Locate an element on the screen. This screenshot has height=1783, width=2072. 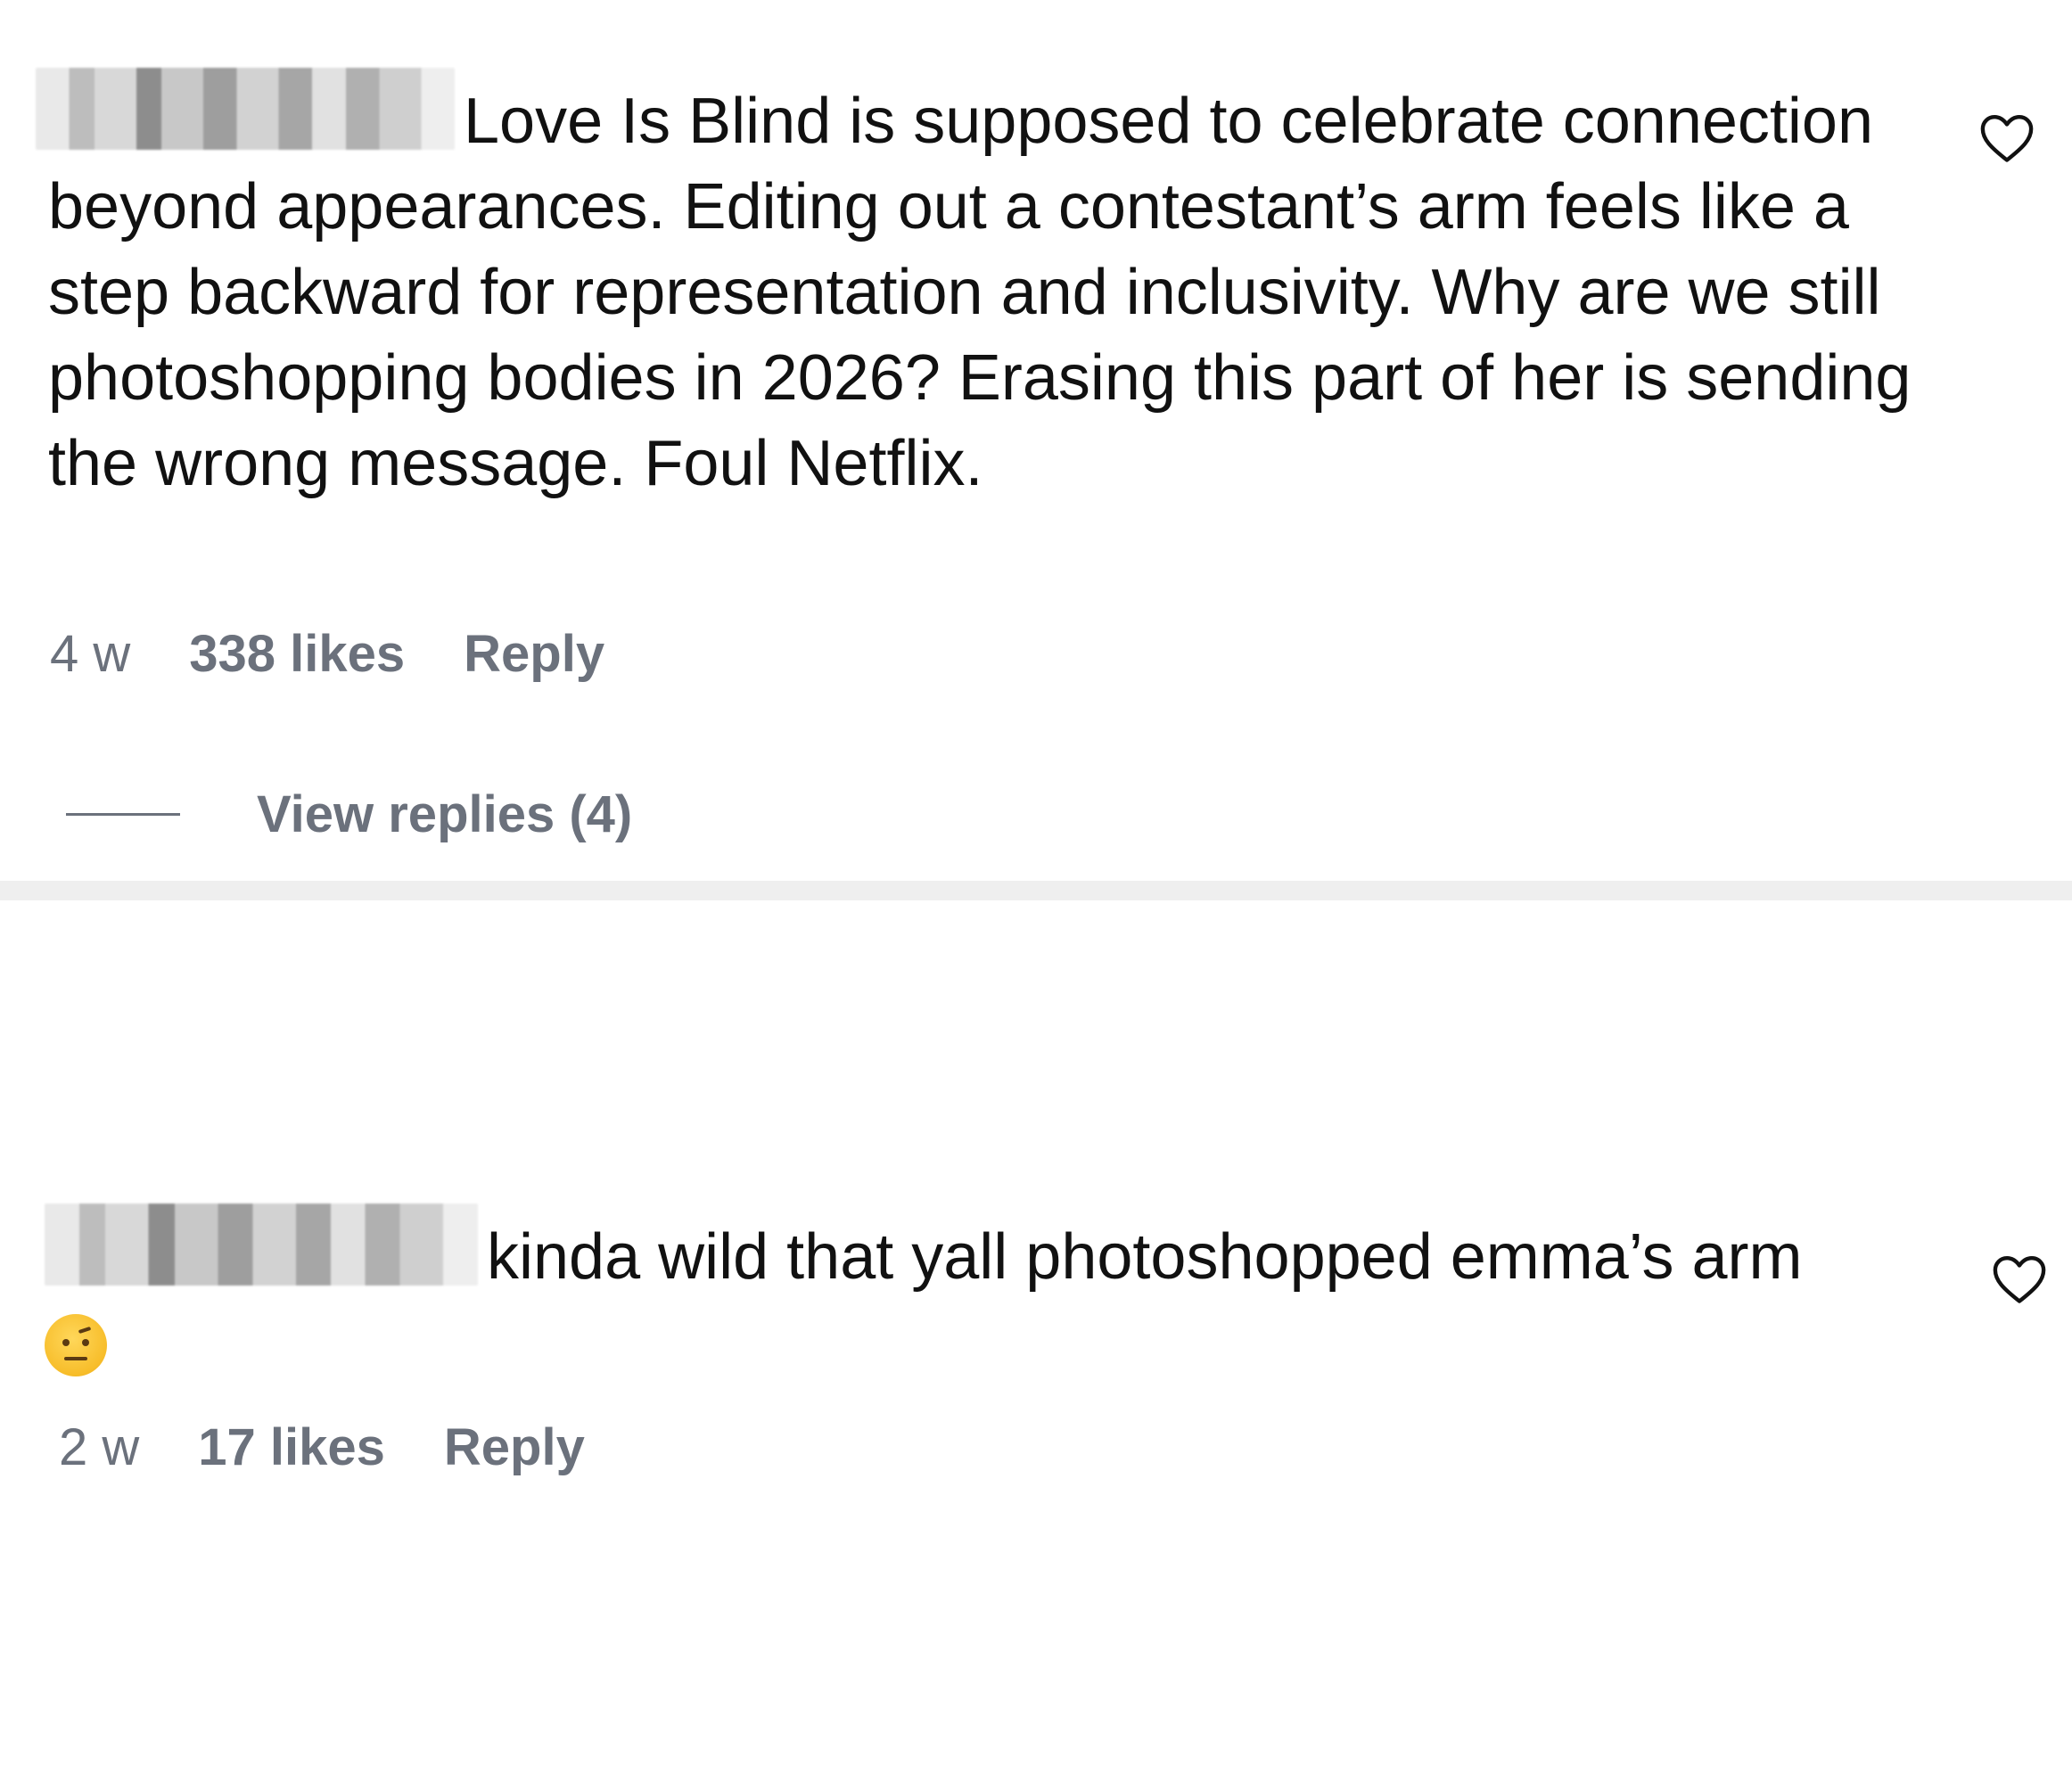
comment-meta: 4 w 338 likes Reply is located at coordinates (327, 654).